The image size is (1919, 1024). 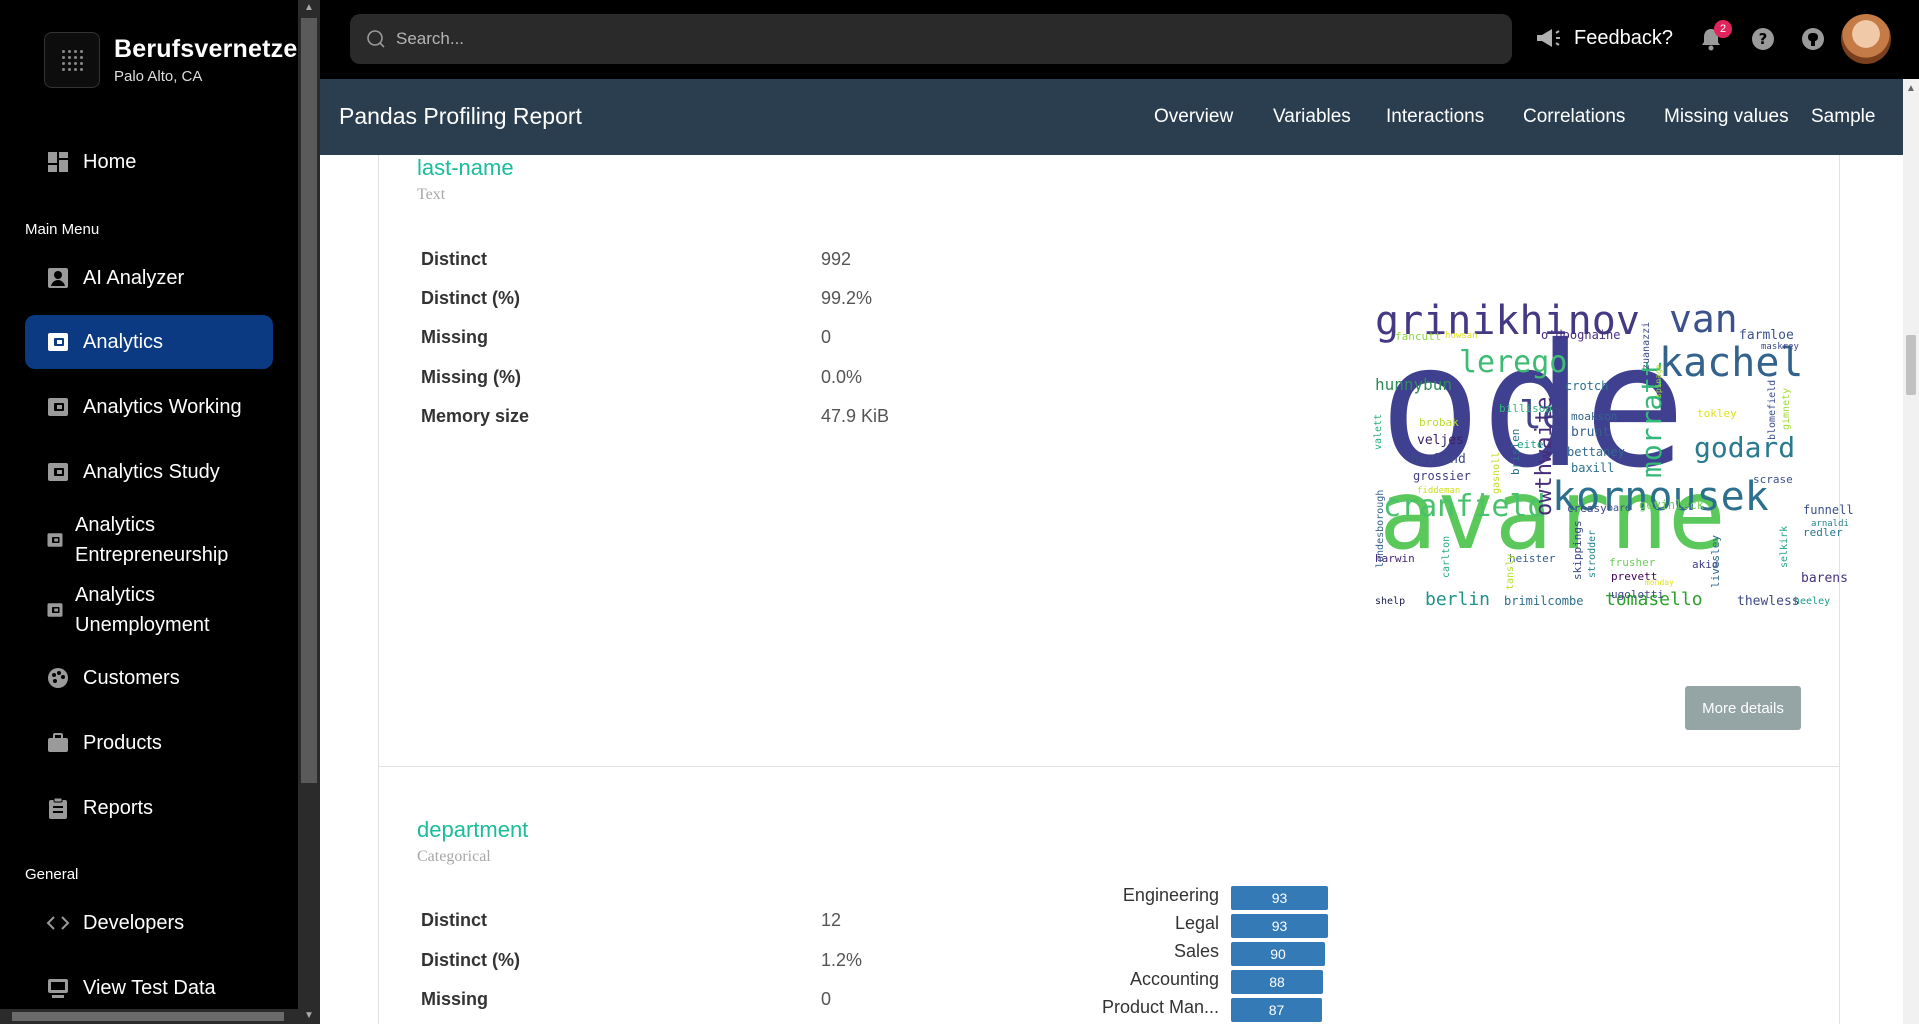 I want to click on word-cloud-word: brobak, so click(x=1439, y=422).